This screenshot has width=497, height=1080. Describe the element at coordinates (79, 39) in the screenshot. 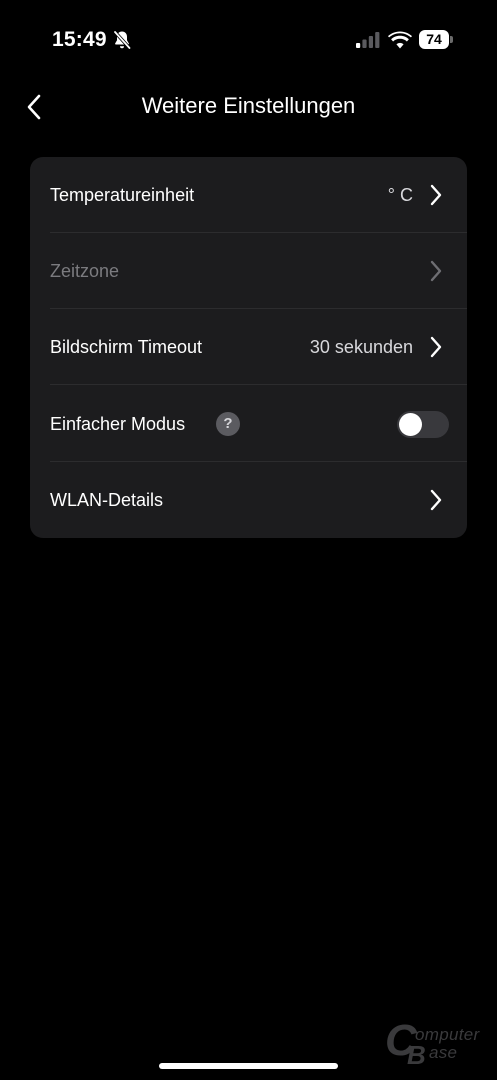

I see `status-time: 15:49` at that location.